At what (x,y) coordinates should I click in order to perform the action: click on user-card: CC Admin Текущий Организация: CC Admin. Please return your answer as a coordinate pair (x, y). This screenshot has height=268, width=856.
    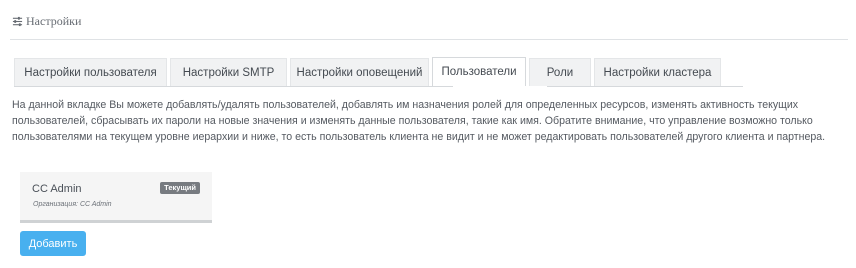
    Looking at the image, I should click on (116, 197).